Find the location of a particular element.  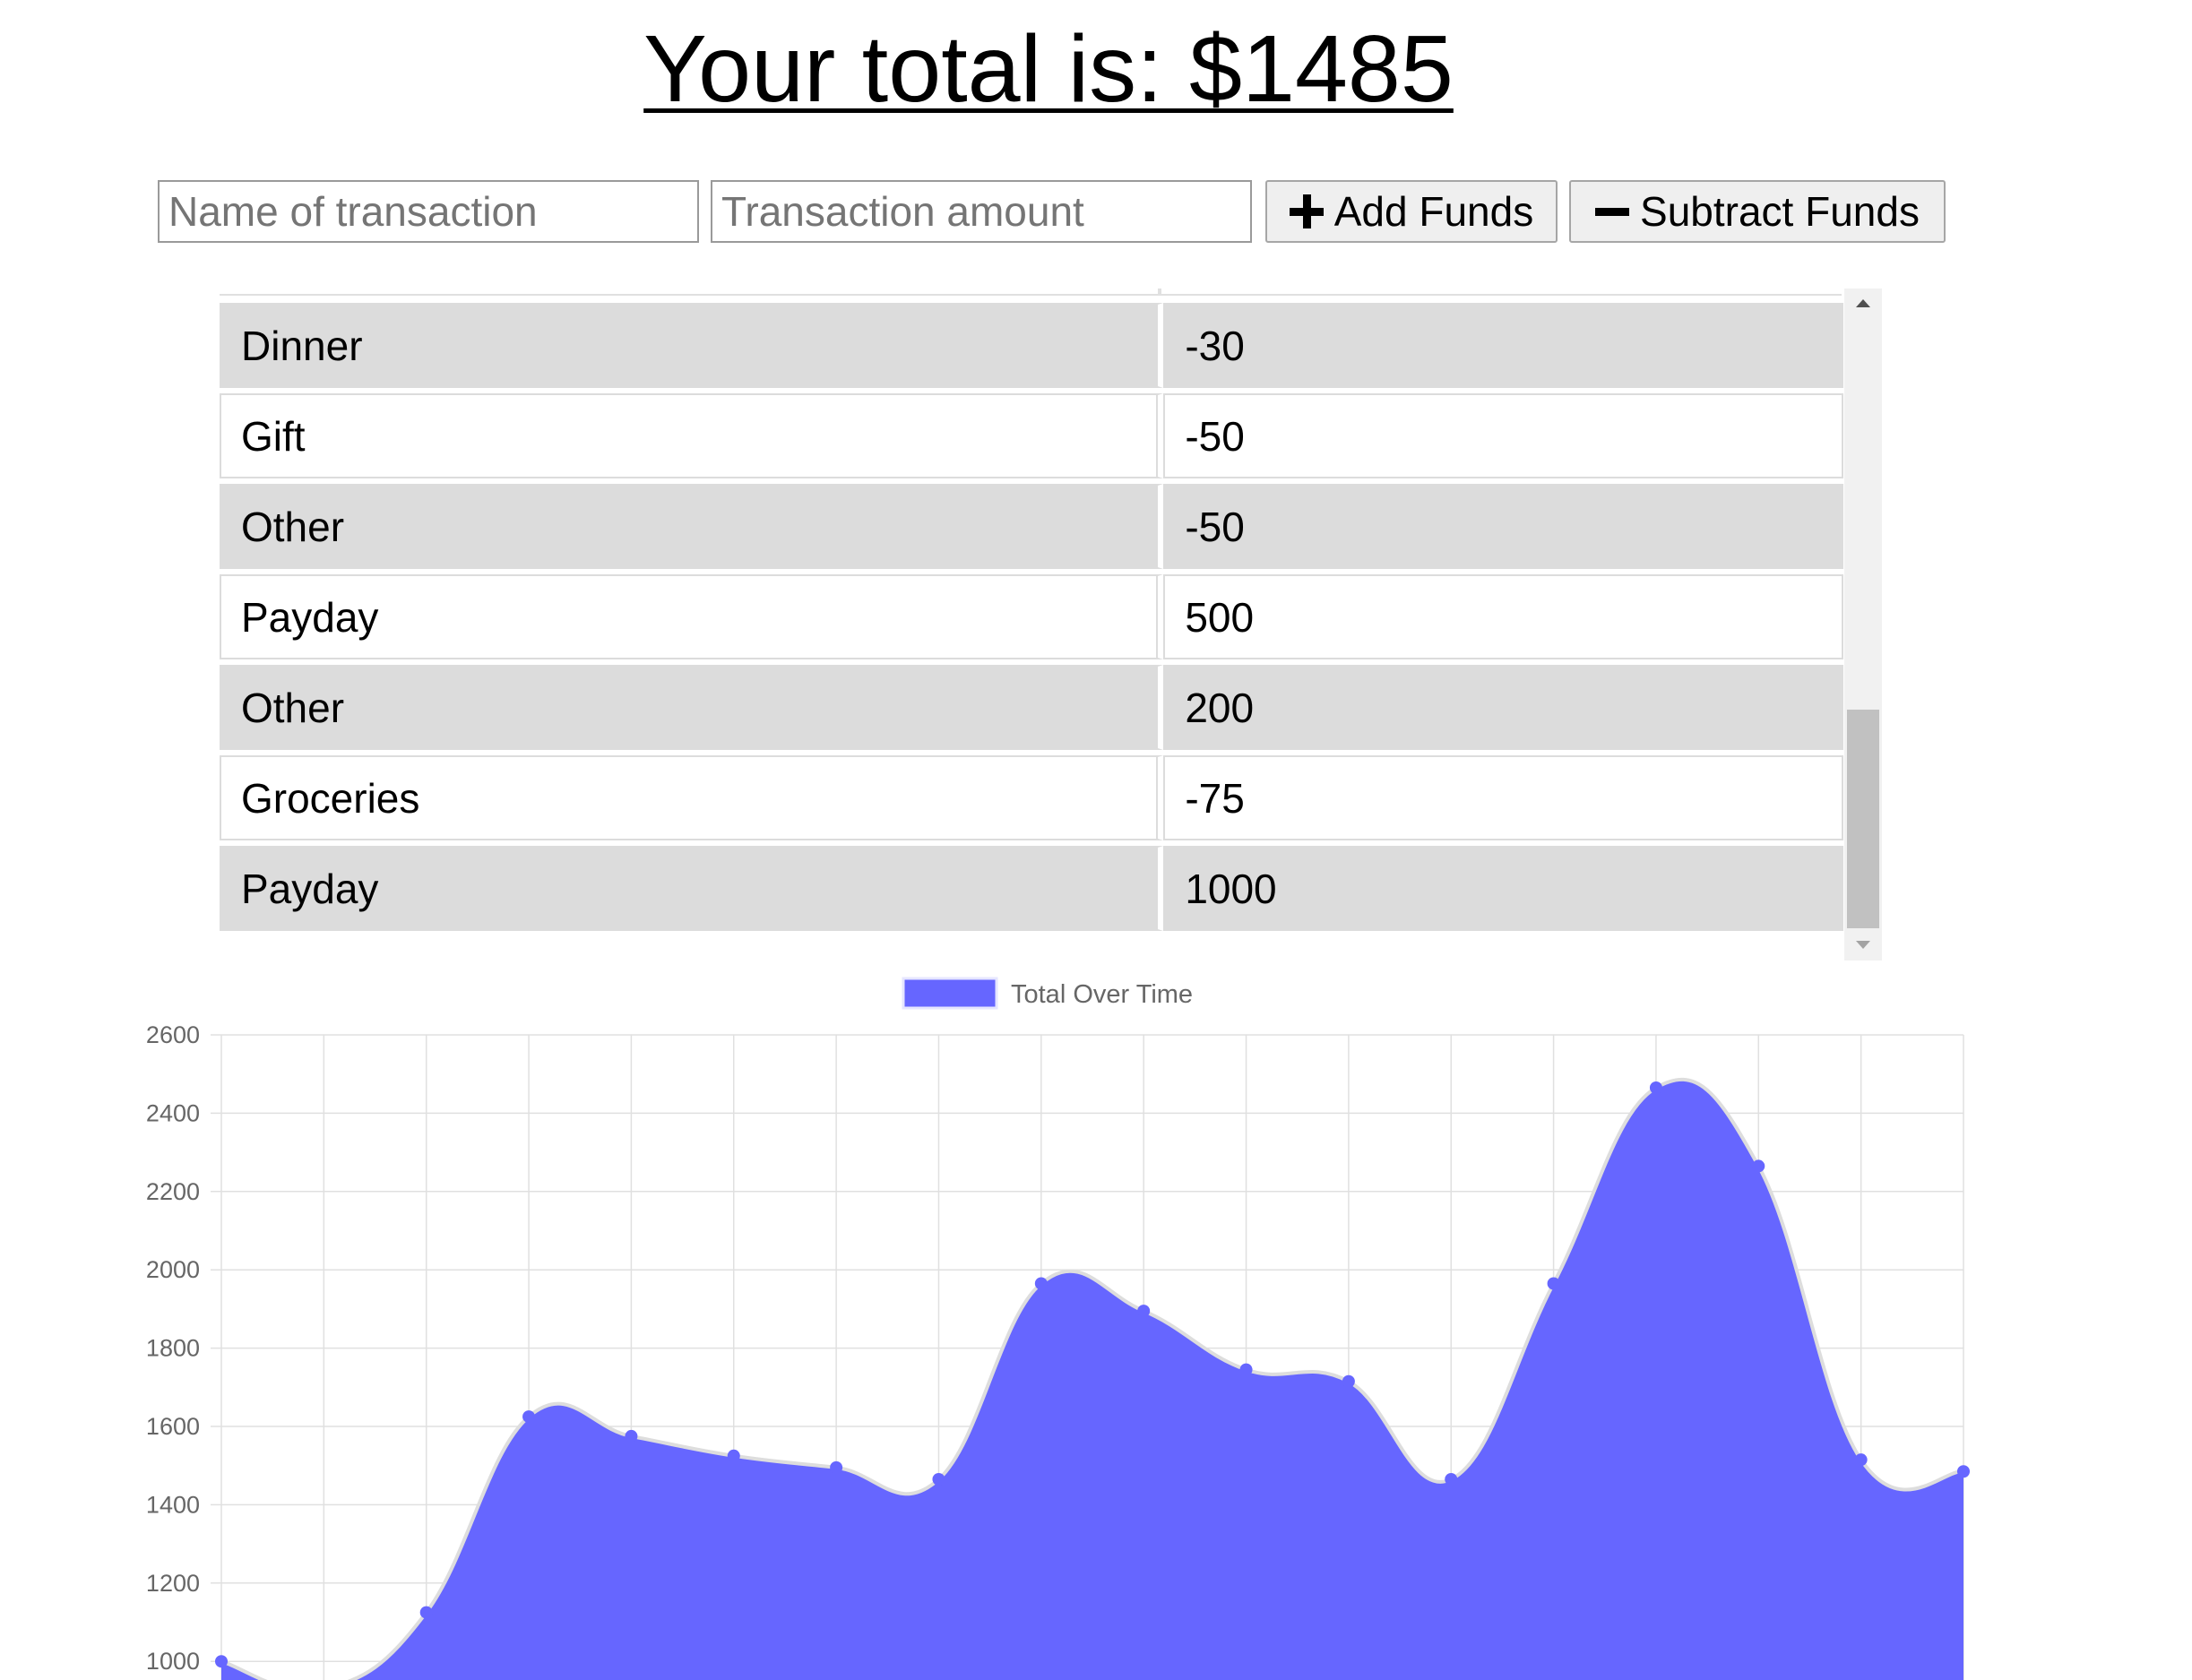

transaction-name: Groceries is located at coordinates (692, 798).